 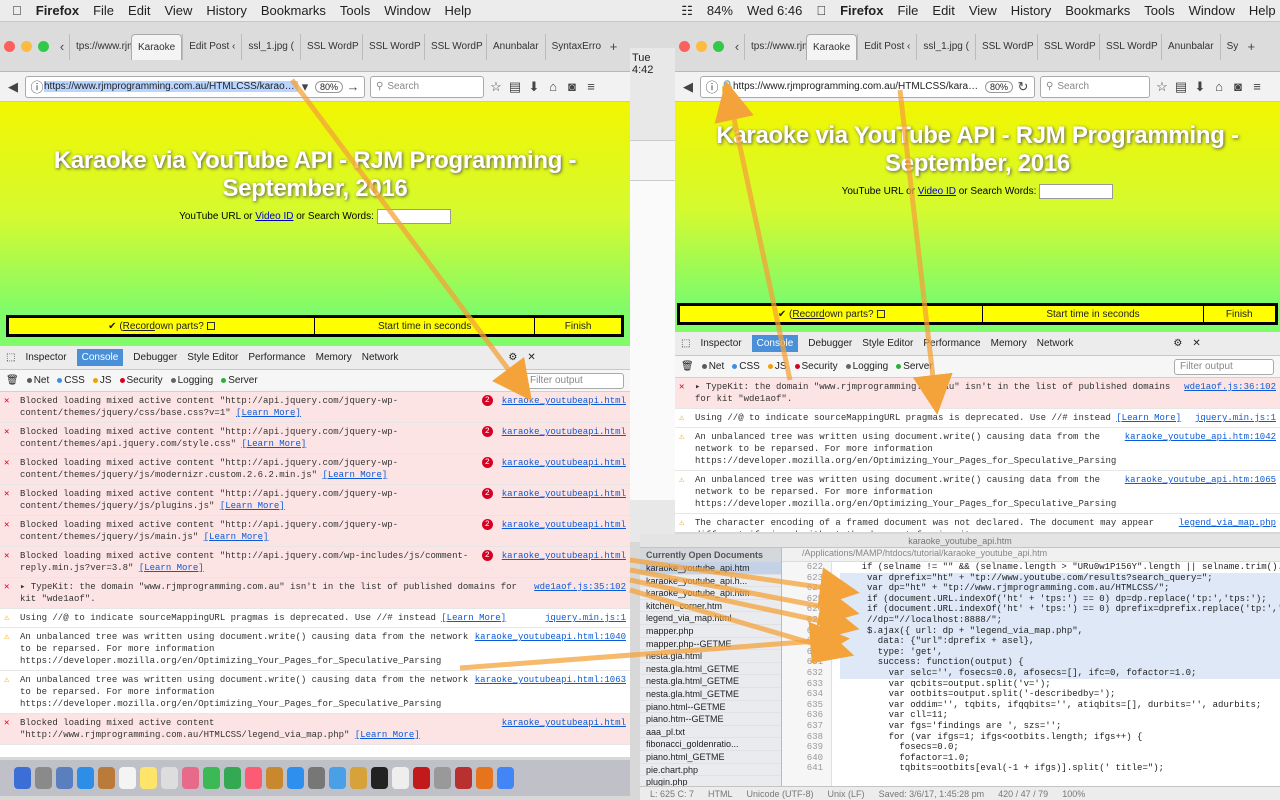 I want to click on devtools-tab-inspector-right: Inspector, so click(x=720, y=343).